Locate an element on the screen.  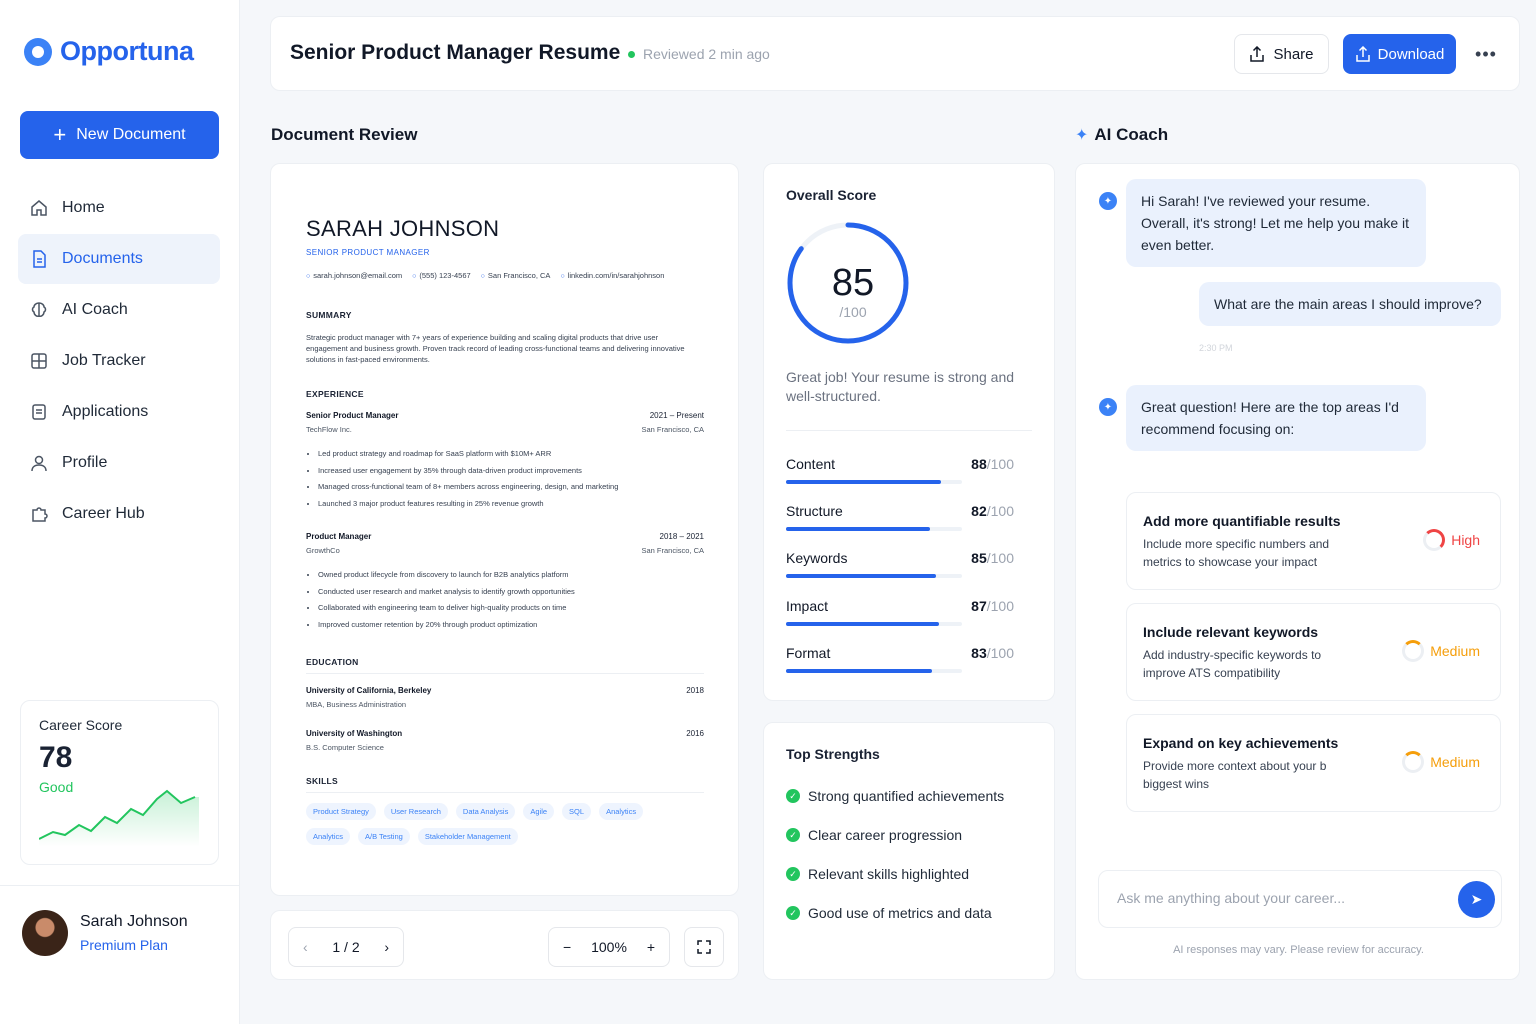
sidebar-item-career-hub: Career Hub is located at coordinates (119, 514).